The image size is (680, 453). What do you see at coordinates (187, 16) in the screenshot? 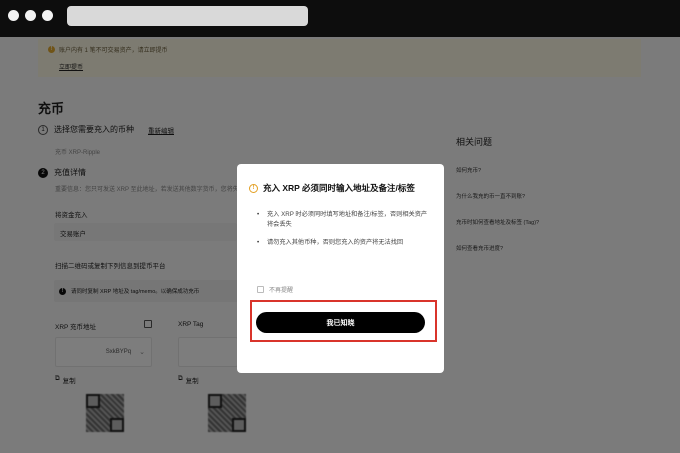
I see `address-bar` at bounding box center [187, 16].